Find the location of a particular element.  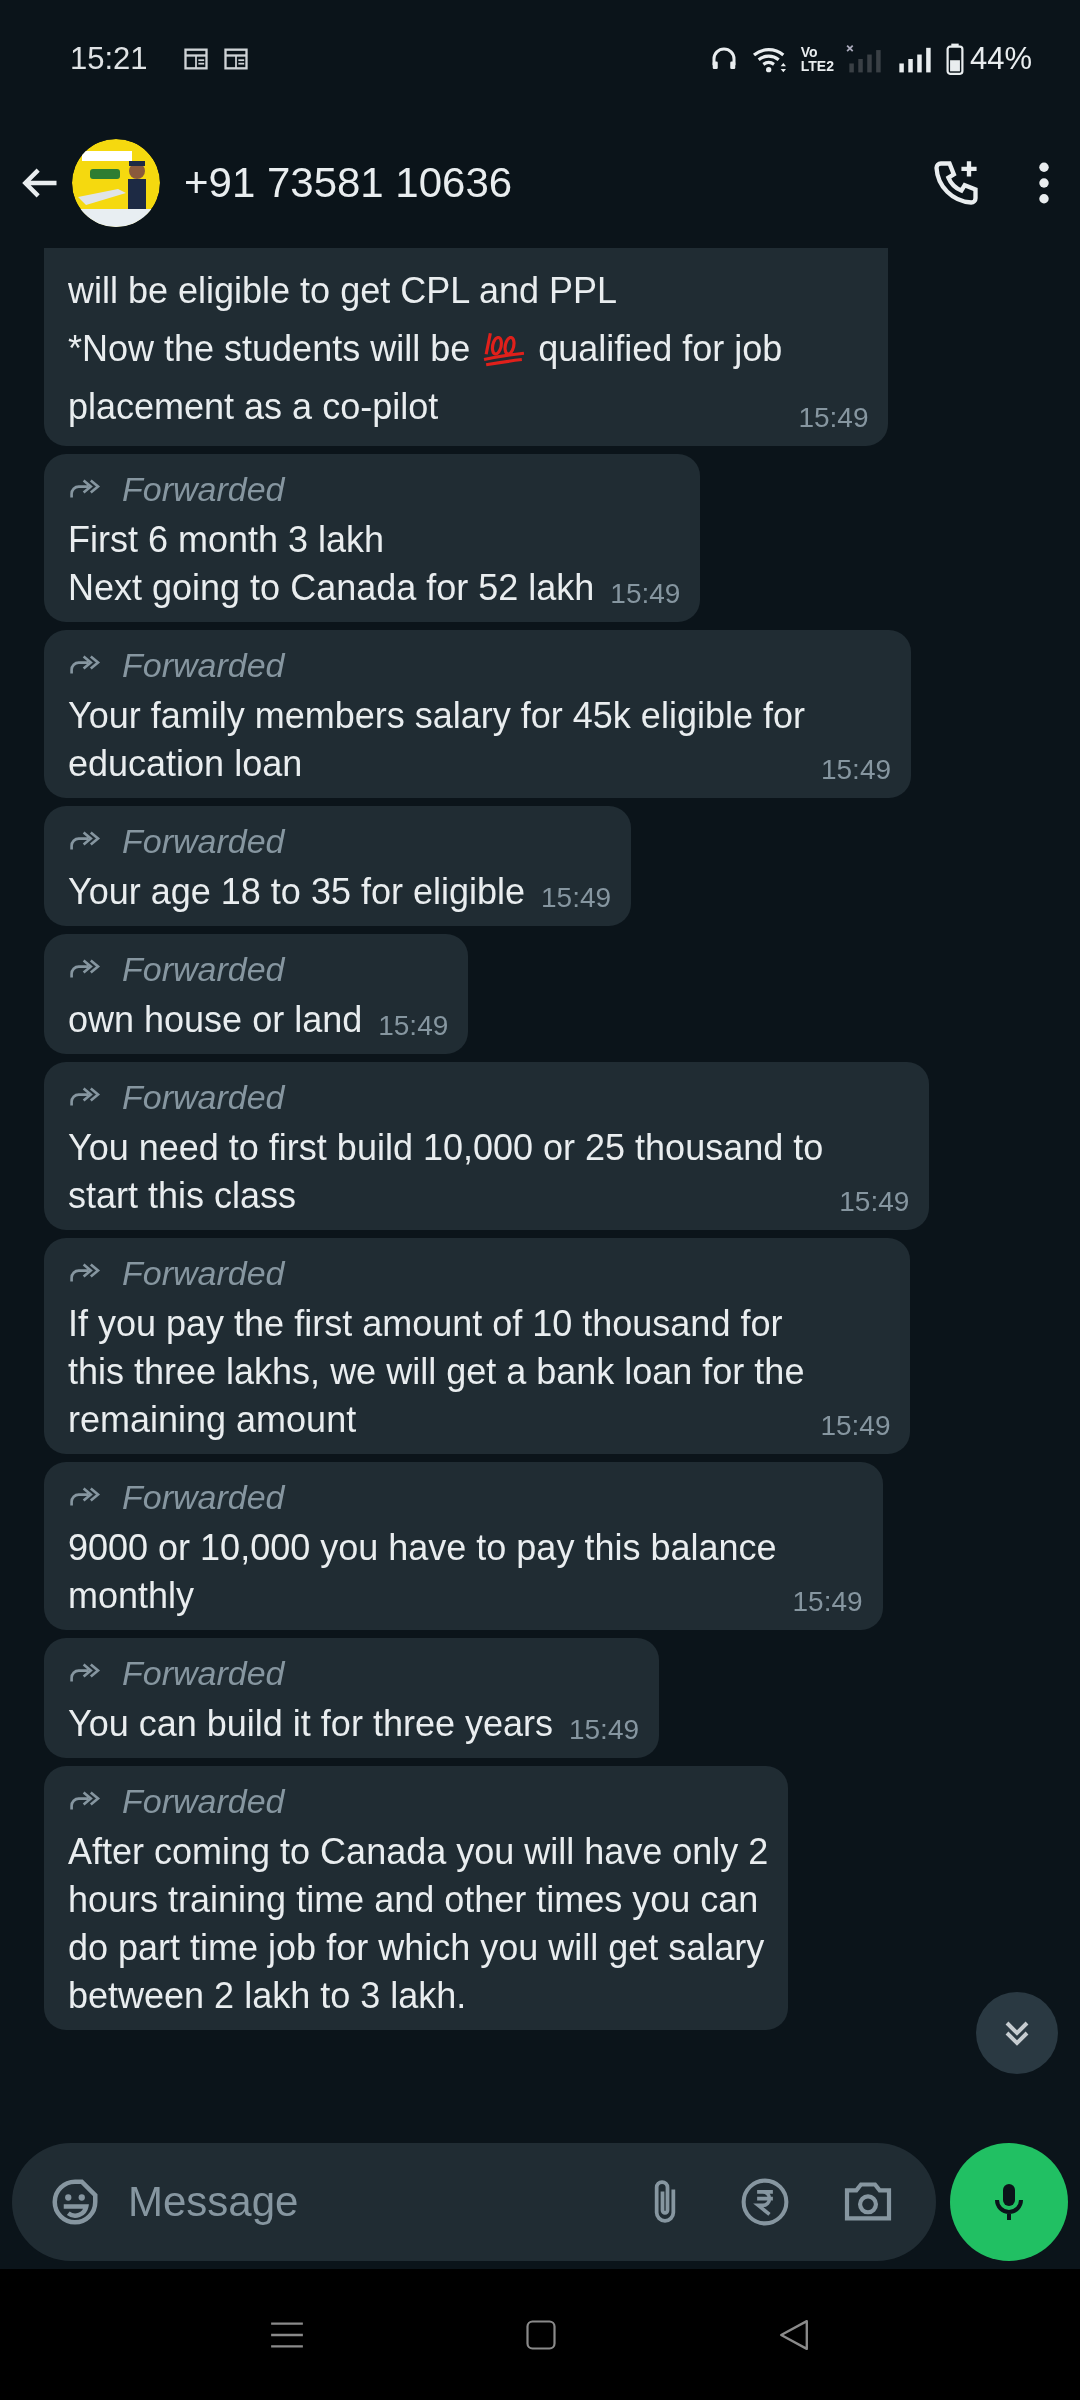

message-text: 9000 or 10,000 you have to pay this balance monthly is located at coordinates (422, 1572).